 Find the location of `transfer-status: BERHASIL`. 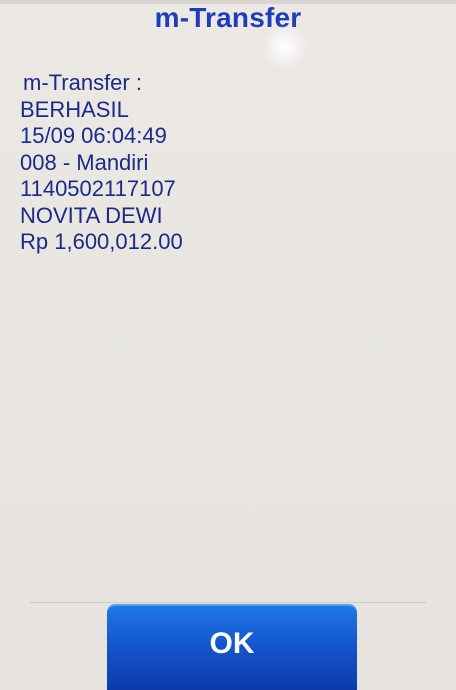

transfer-status: BERHASIL is located at coordinates (74, 109).